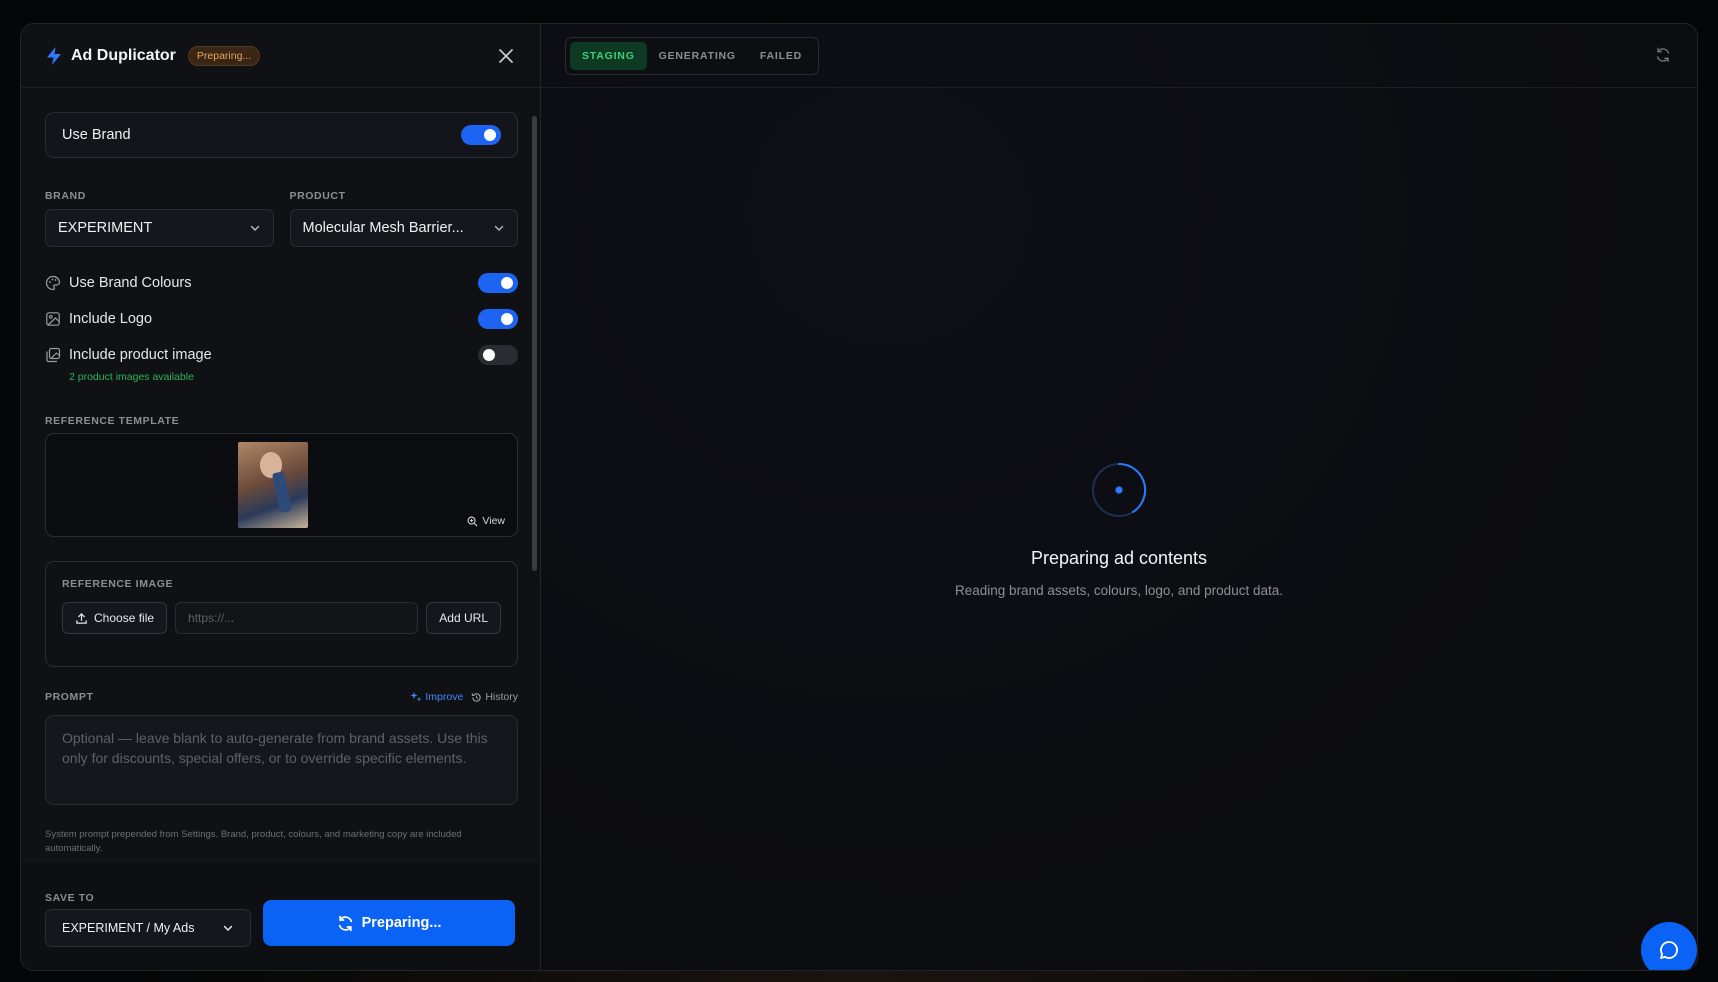 This screenshot has height=982, width=1718. I want to click on history-label: History, so click(501, 697).